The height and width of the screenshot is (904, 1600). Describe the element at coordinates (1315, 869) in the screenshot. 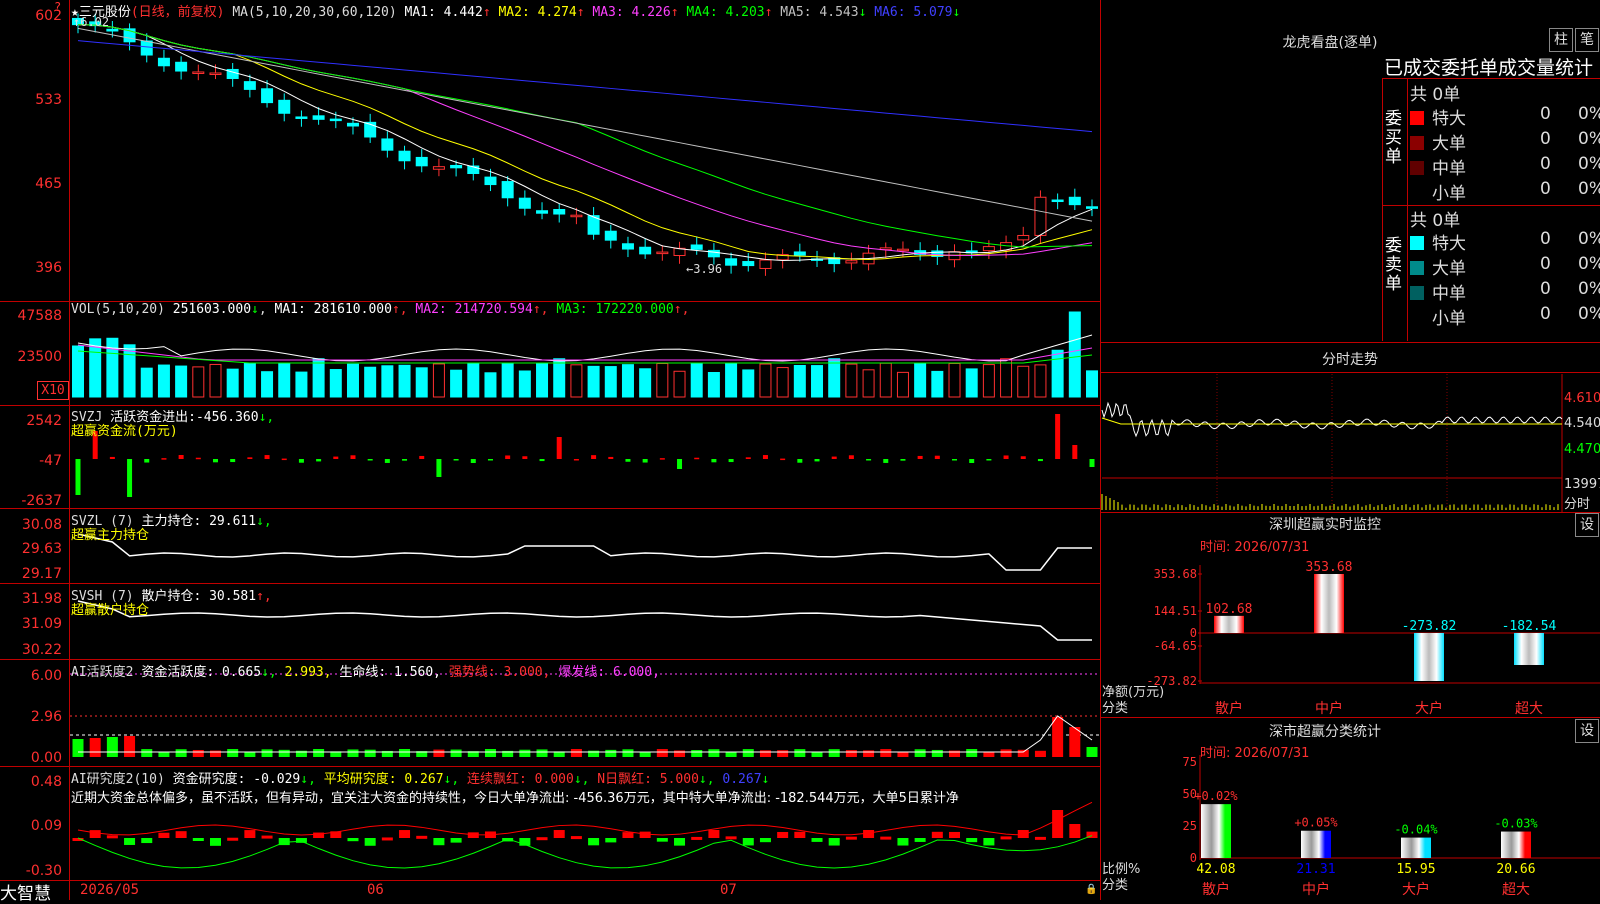

I see `category-value-label: 21.31` at that location.